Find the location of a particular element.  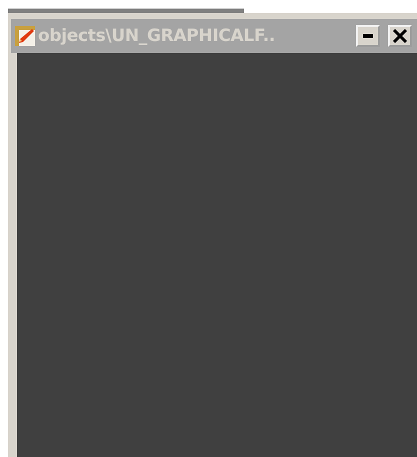

minimize-icon is located at coordinates (368, 36).